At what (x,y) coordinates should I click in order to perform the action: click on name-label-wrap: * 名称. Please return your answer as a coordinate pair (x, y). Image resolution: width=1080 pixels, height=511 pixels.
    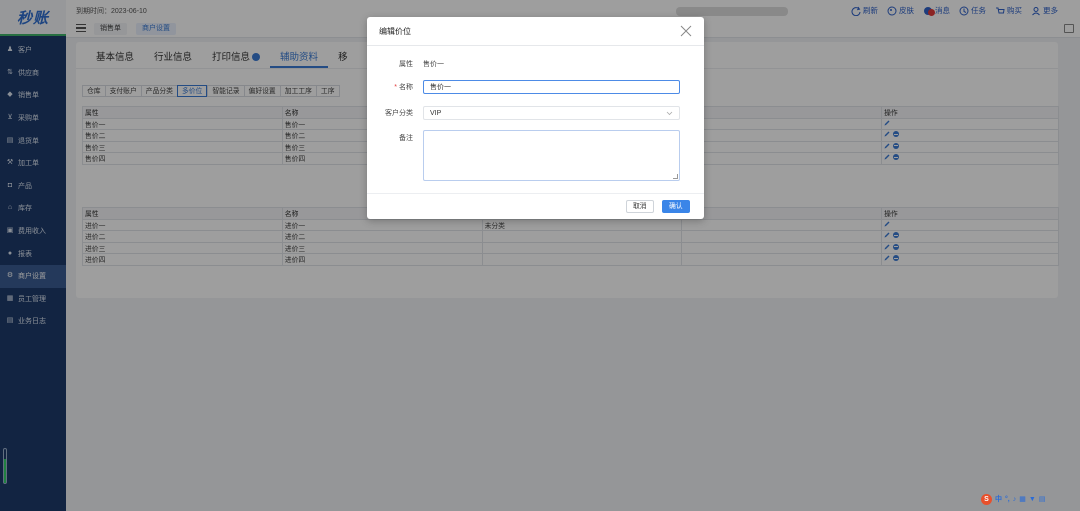
    Looking at the image, I should click on (395, 87).